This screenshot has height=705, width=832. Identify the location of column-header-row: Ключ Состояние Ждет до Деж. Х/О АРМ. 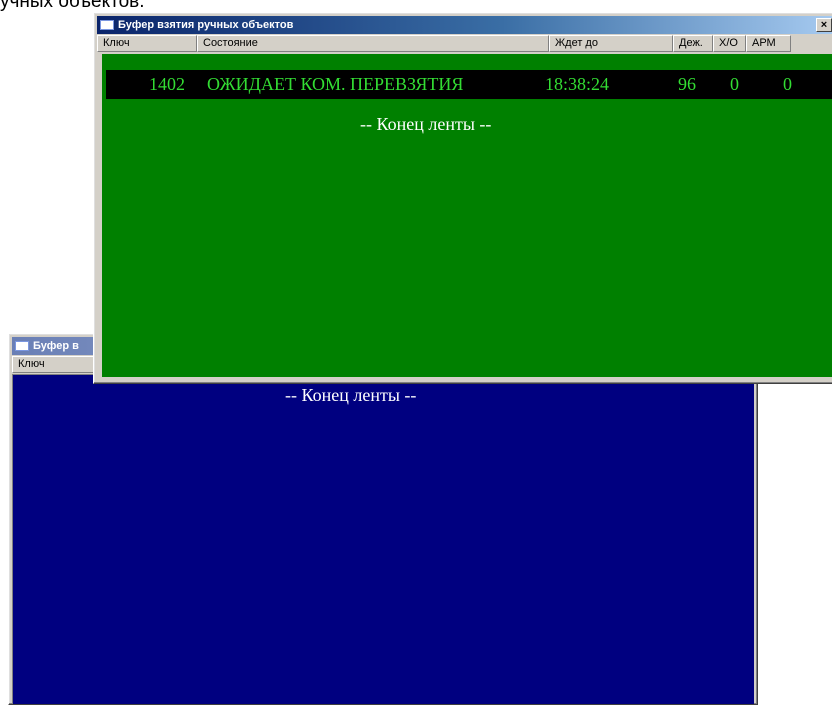
(464, 43).